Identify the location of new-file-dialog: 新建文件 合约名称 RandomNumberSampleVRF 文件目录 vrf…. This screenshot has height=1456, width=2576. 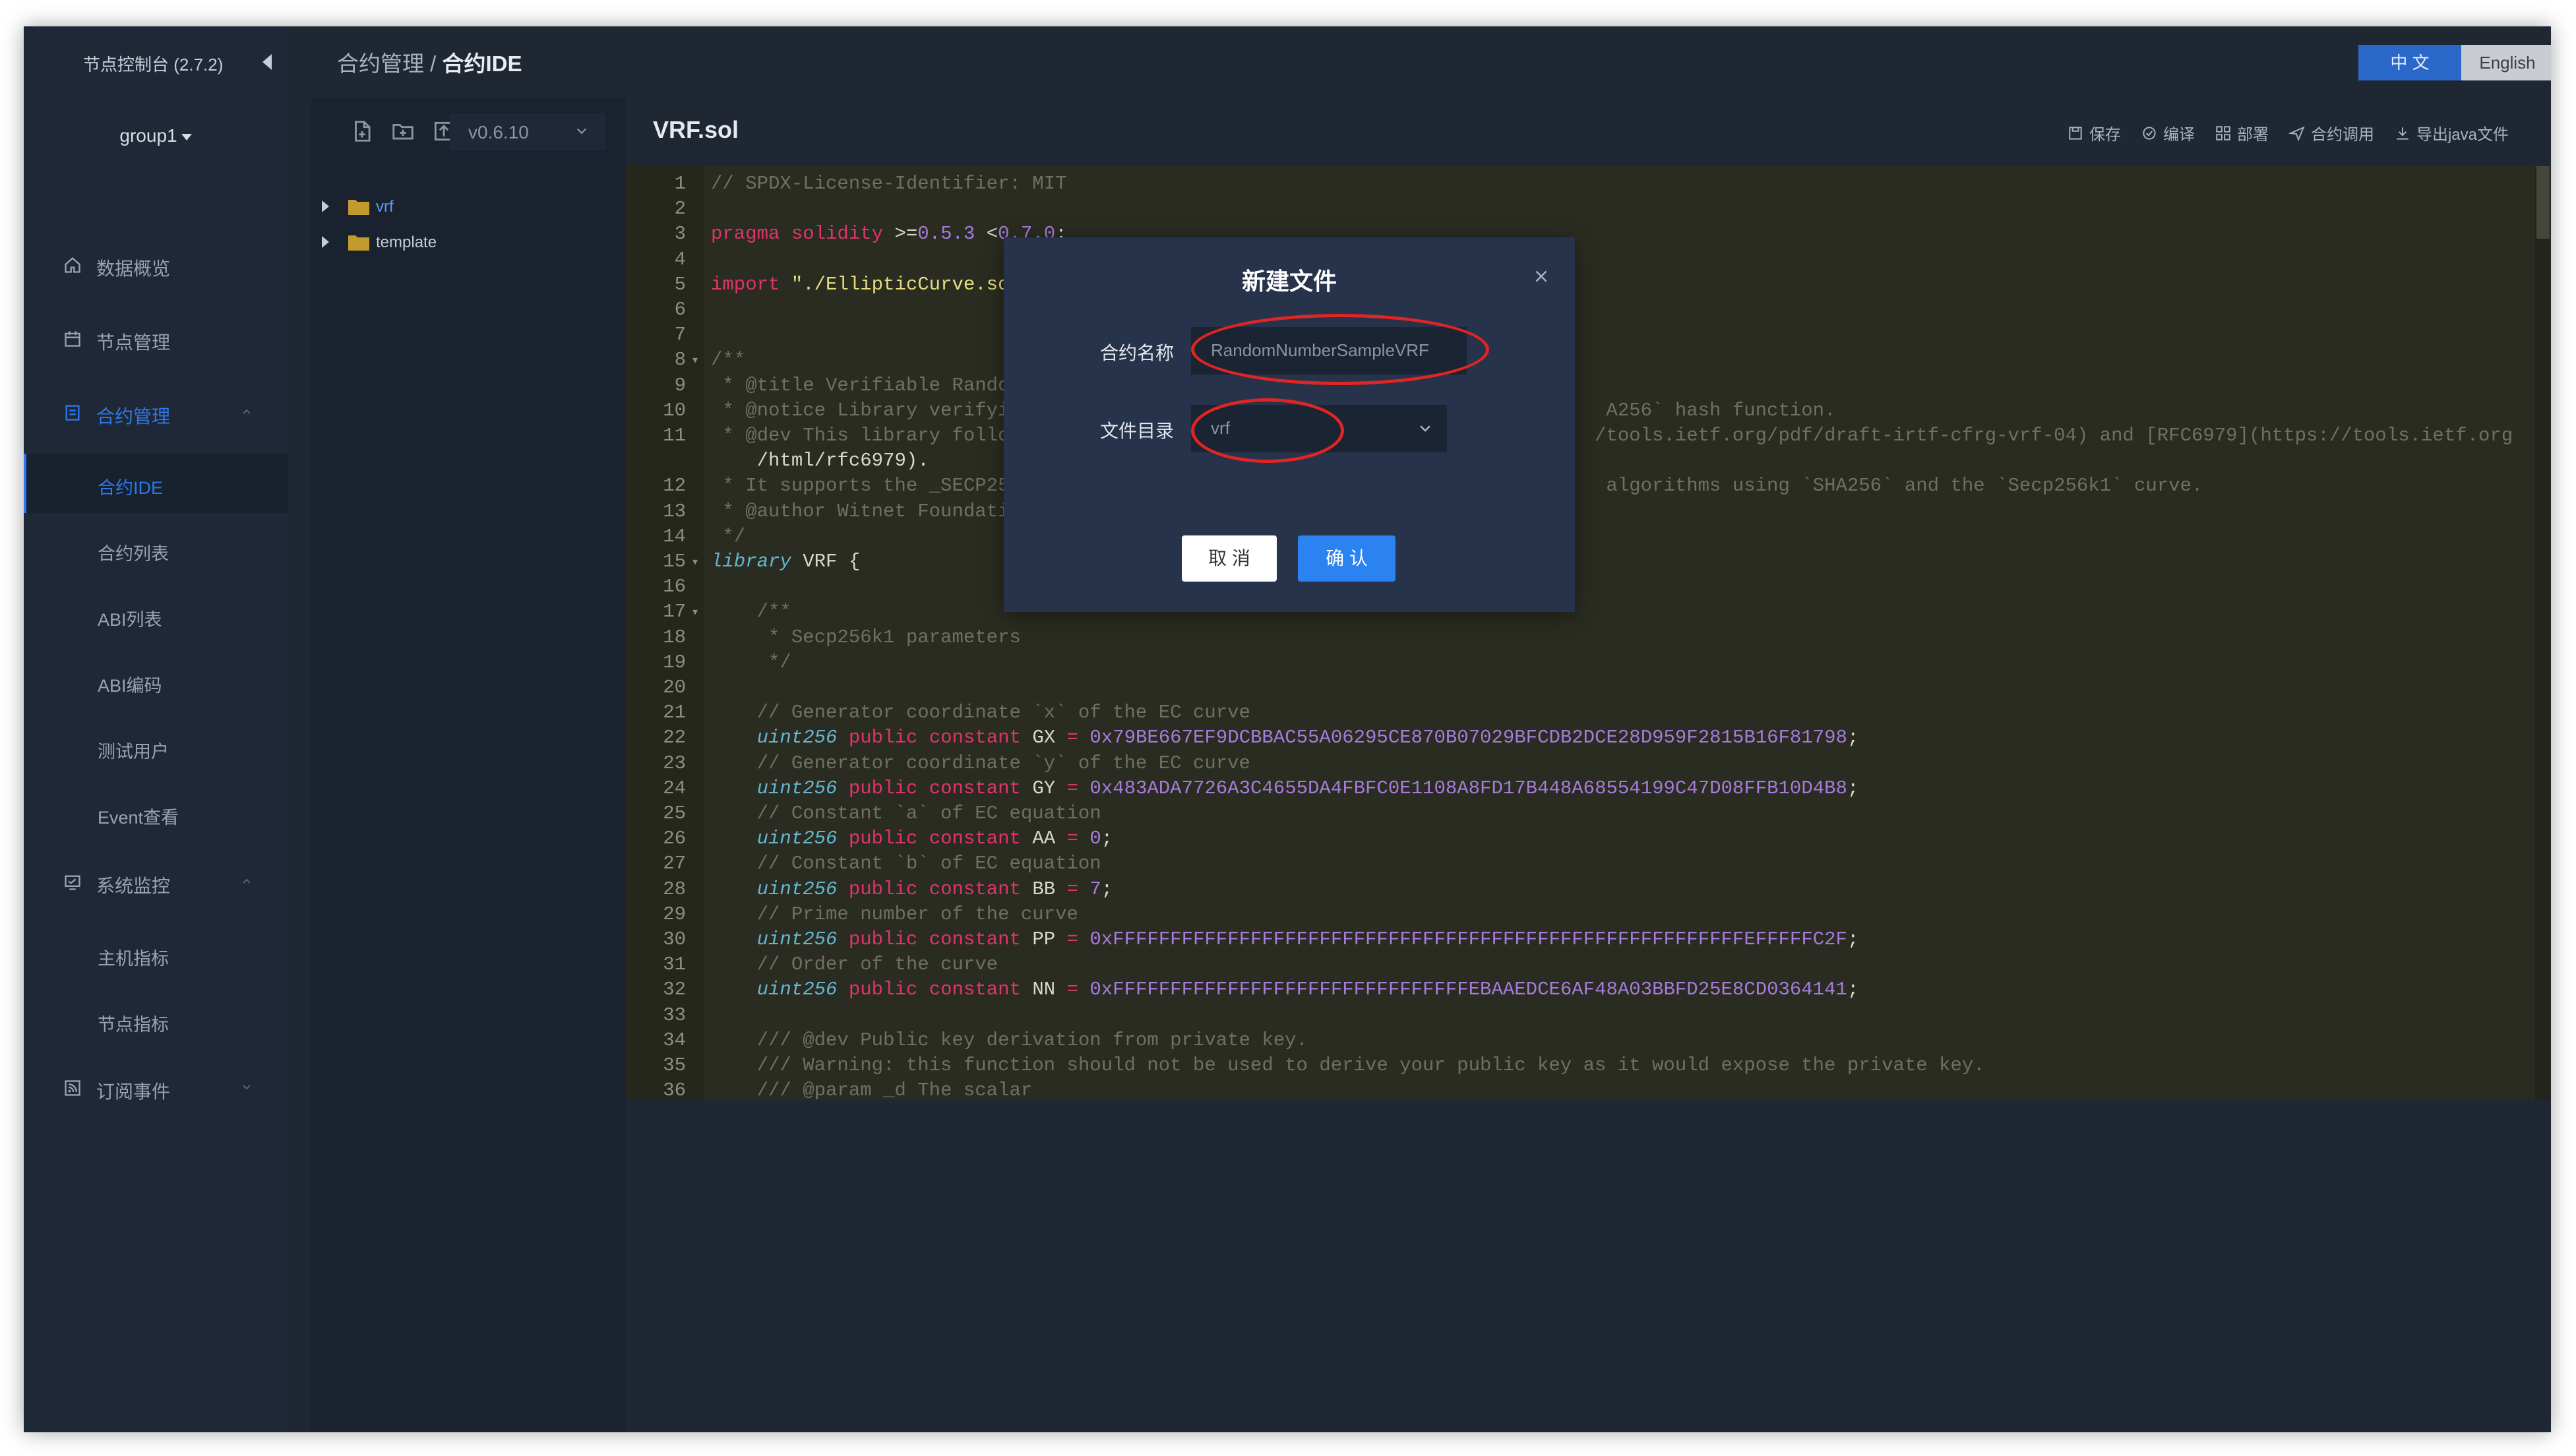
(1289, 424).